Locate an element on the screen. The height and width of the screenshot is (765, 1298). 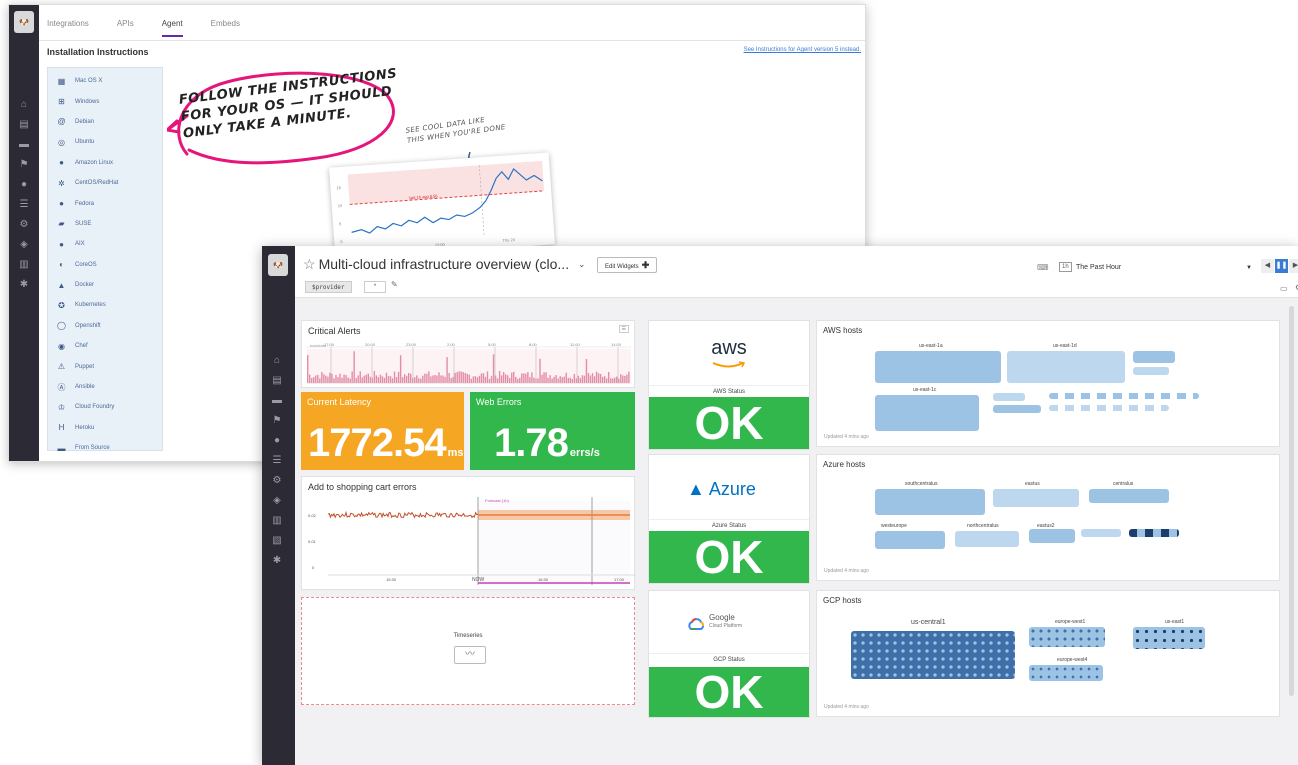
os-item-cloud-foundry: ♔ Cloud Foundry is located at coordinates (105, 407).